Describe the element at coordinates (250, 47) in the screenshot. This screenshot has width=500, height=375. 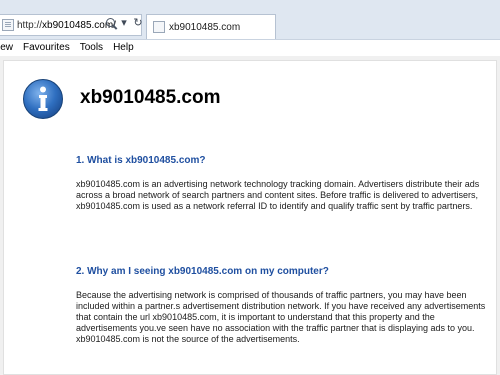
I see `menu-bar: iew Favourites Tools Help` at that location.